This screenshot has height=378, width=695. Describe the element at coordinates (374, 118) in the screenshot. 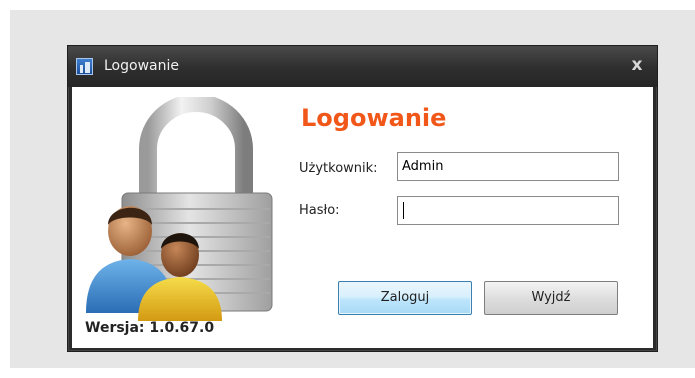

I see `dialog-heading: Logowanie` at that location.